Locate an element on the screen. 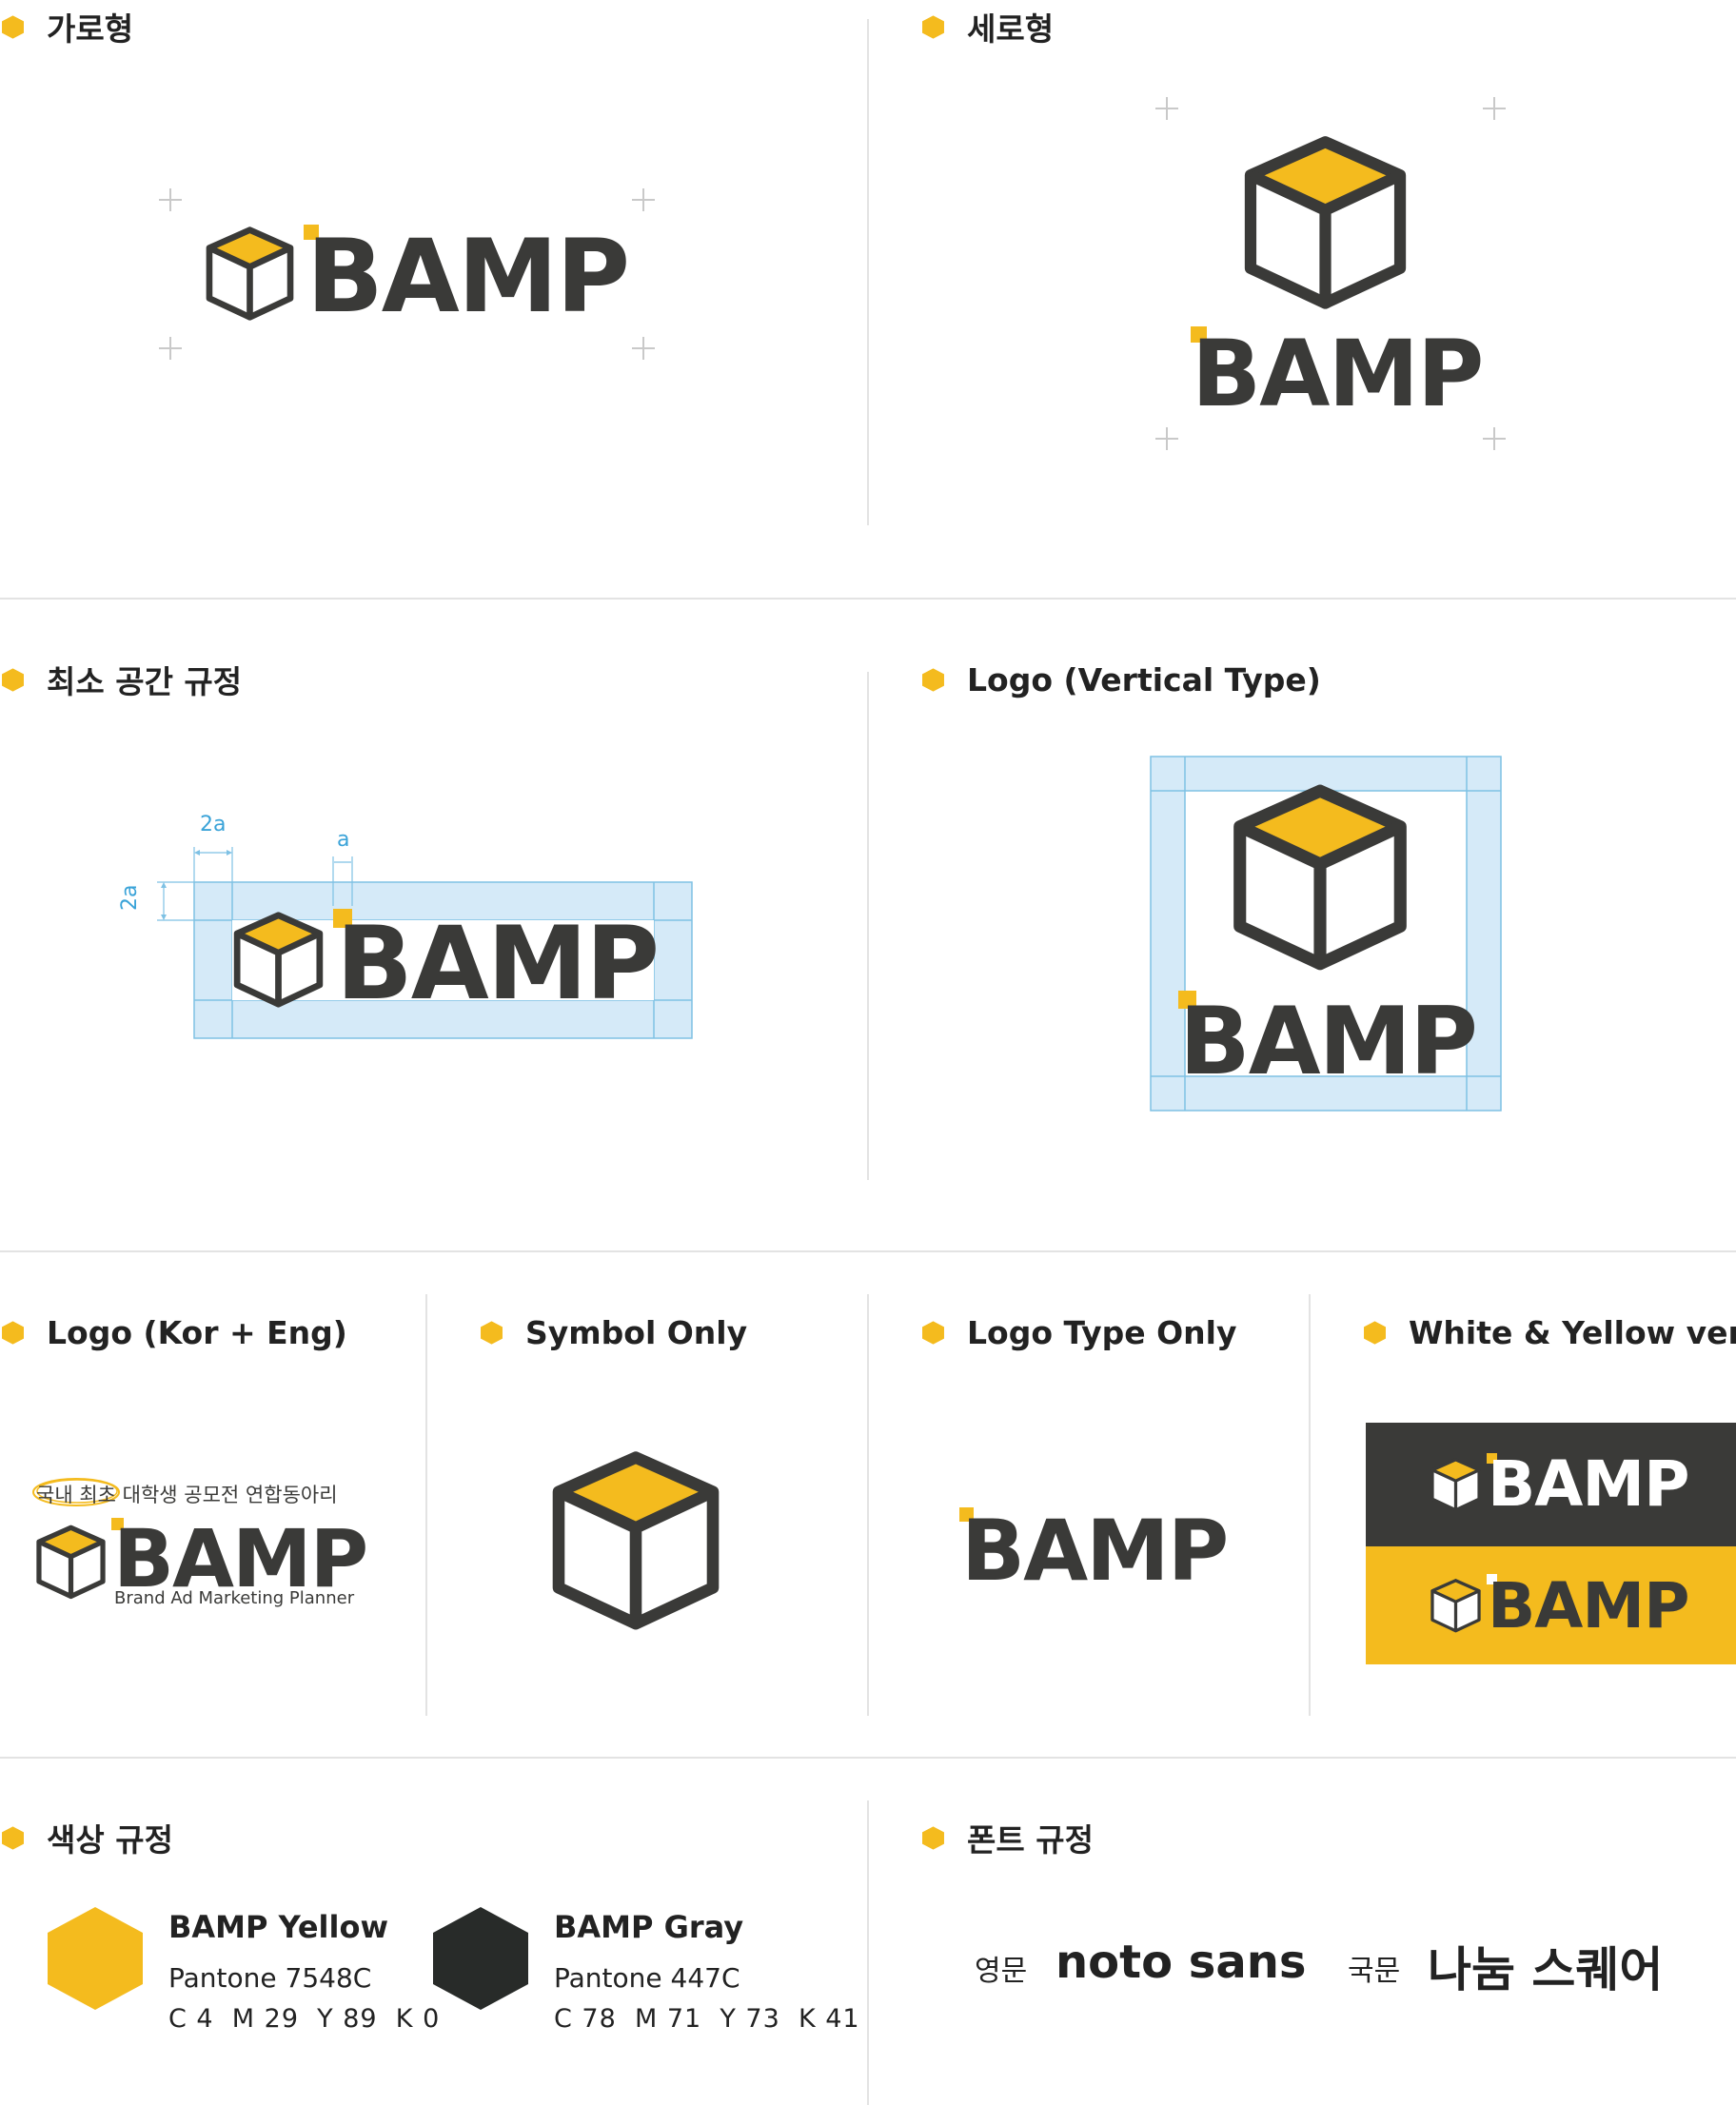 This screenshot has width=1736, height=2105. font-label: 국문 is located at coordinates (1374, 1971).